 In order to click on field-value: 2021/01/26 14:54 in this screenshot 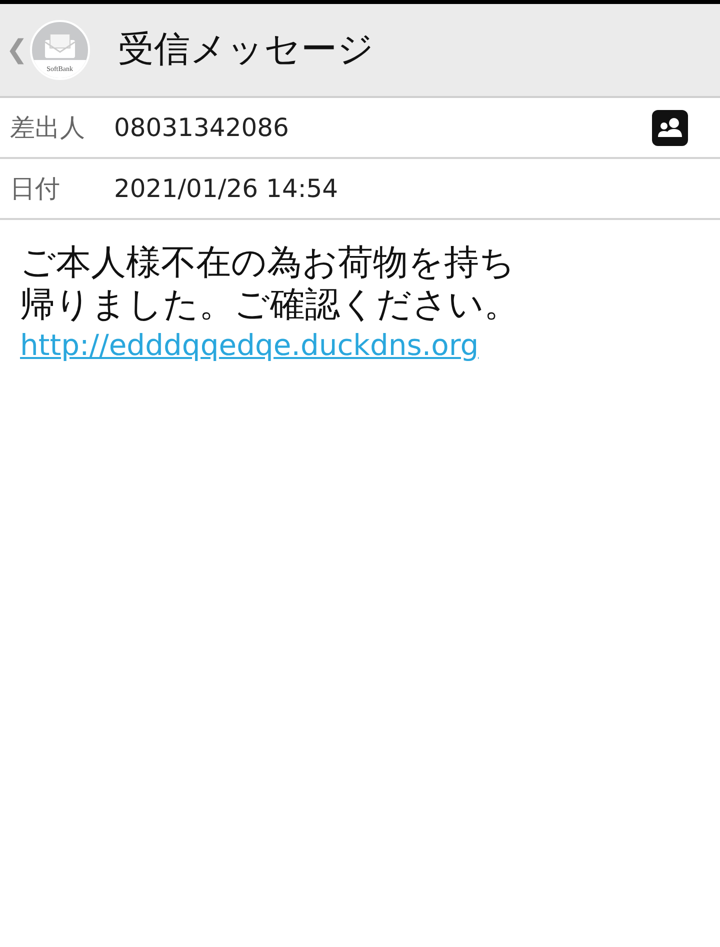, I will do `click(227, 188)`.